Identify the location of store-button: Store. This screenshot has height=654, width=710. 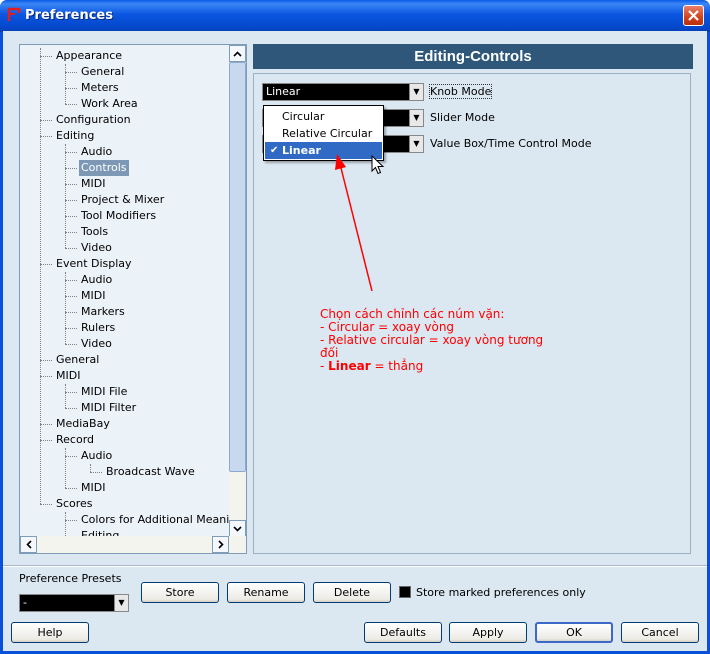
(180, 592).